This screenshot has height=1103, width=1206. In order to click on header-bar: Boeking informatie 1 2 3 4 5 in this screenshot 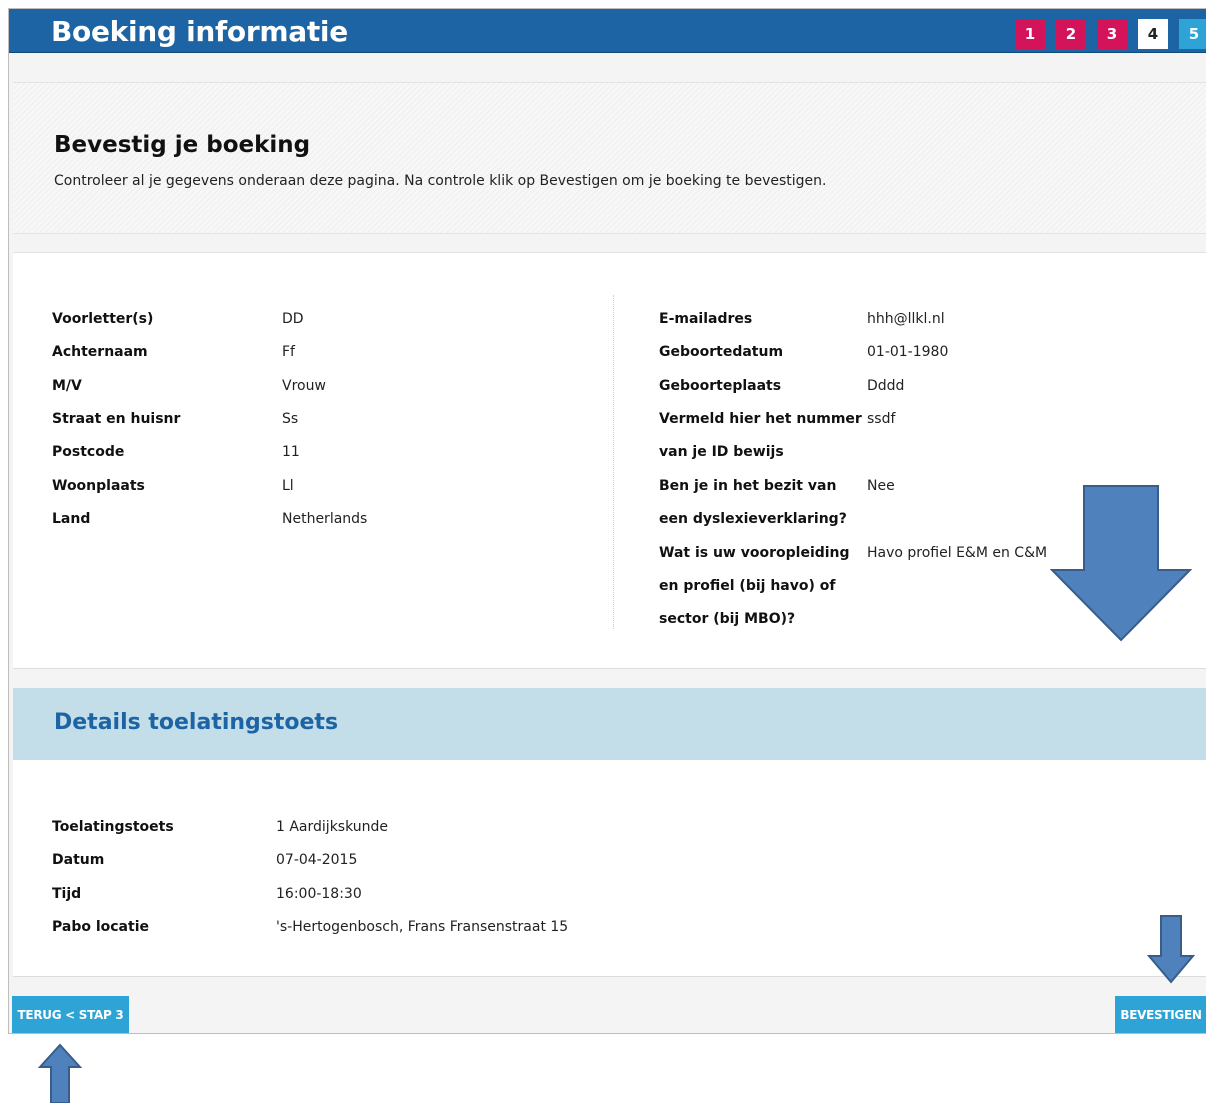, I will do `click(607, 31)`.